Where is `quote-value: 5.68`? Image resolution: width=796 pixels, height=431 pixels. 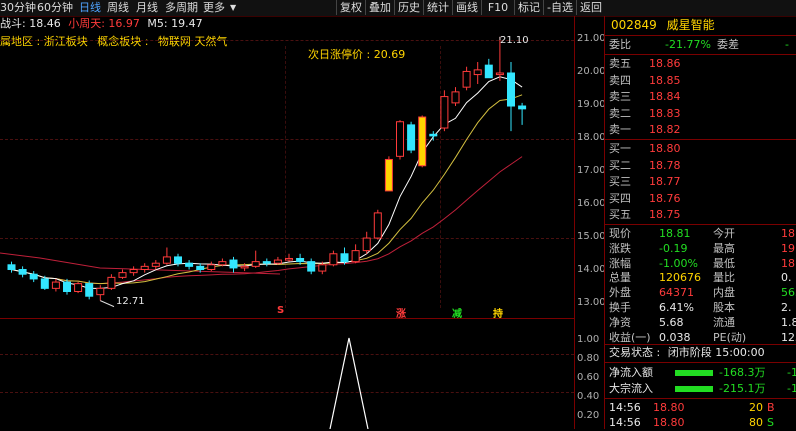 quote-value: 5.68 is located at coordinates (671, 323).